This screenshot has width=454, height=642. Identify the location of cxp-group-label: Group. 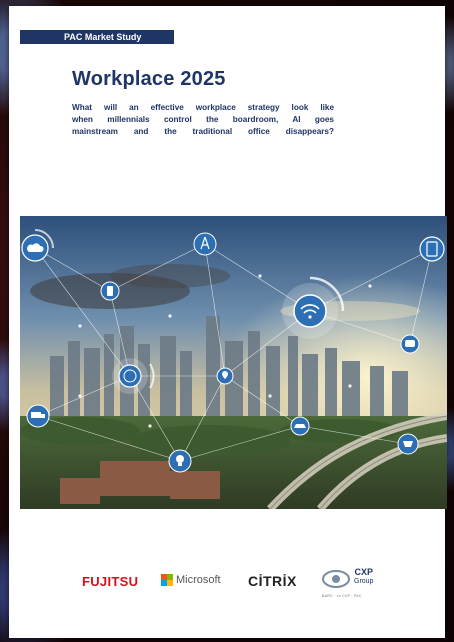
(364, 581).